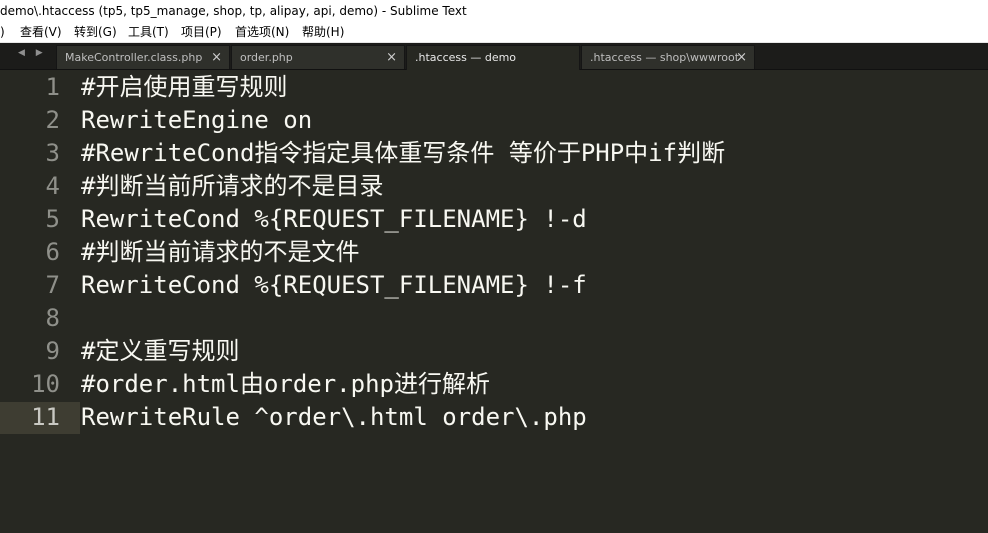  What do you see at coordinates (196, 120) in the screenshot?
I see `line-text: RewriteEngine on` at bounding box center [196, 120].